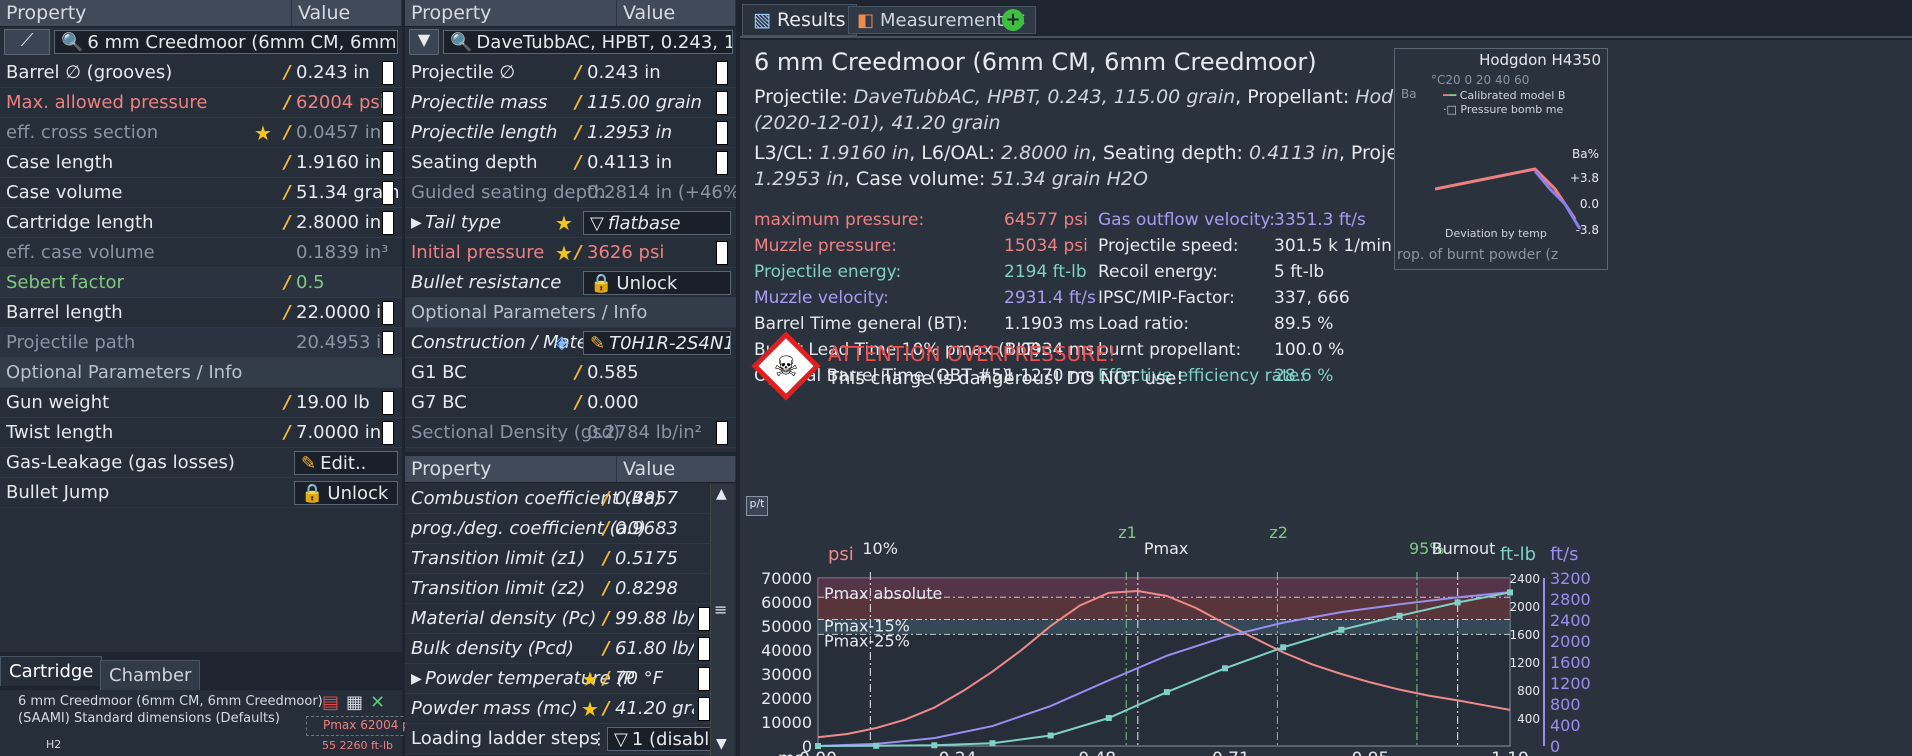  What do you see at coordinates (629, 162) in the screenshot?
I see `projectile-property-value: 0.4113 in` at bounding box center [629, 162].